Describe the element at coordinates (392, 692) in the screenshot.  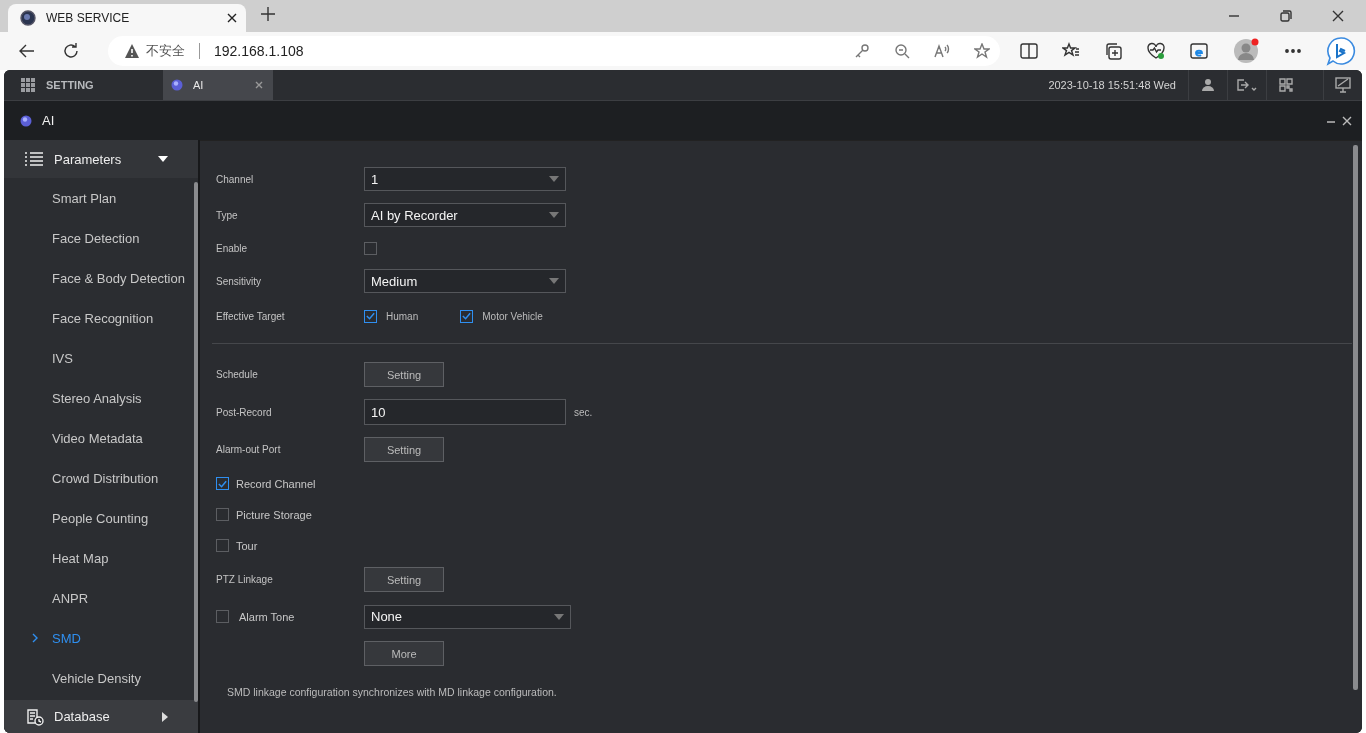
I see `info-note: SMD linkage configuration synchronizes with MD linkage configuration.` at that location.